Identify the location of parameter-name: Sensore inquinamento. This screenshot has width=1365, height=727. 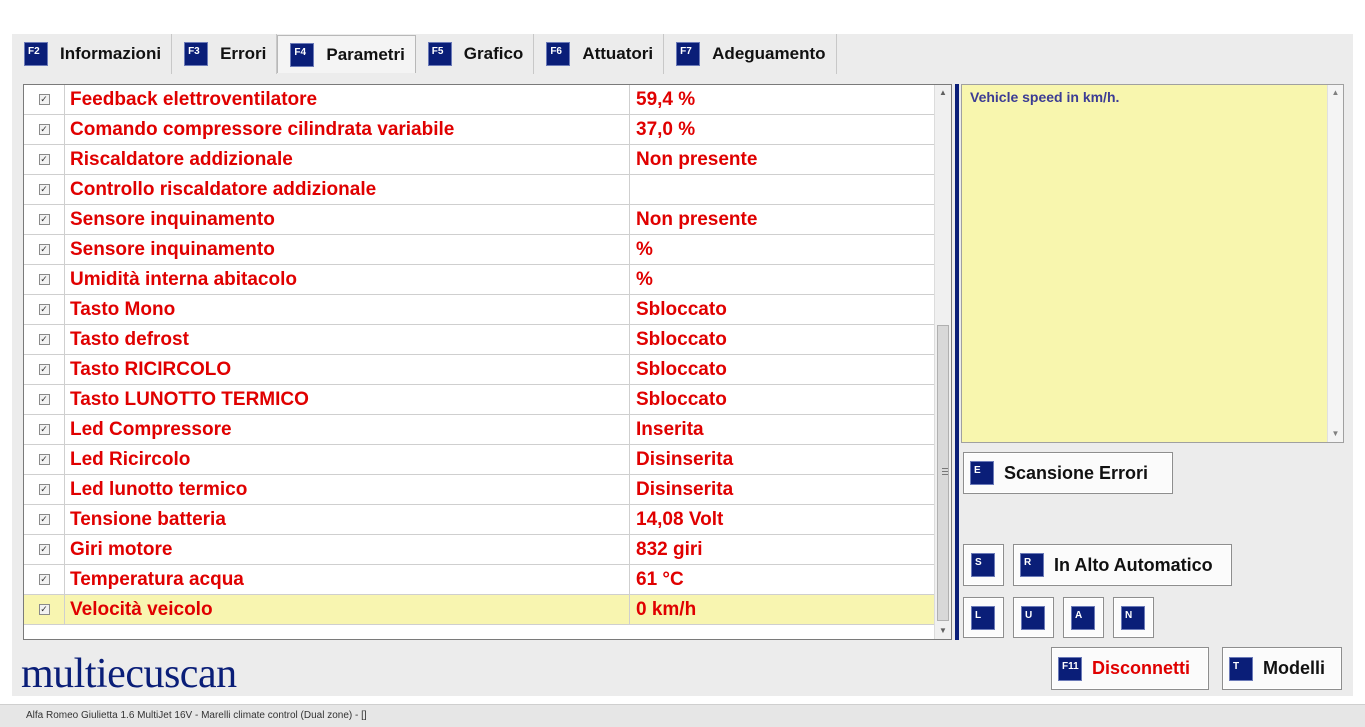
(347, 219).